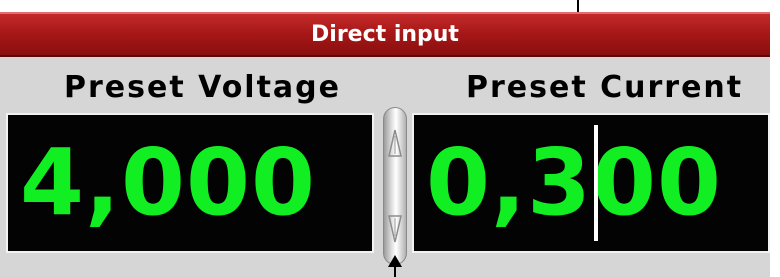  I want to click on current-value-after-caret: 00, so click(657, 182).